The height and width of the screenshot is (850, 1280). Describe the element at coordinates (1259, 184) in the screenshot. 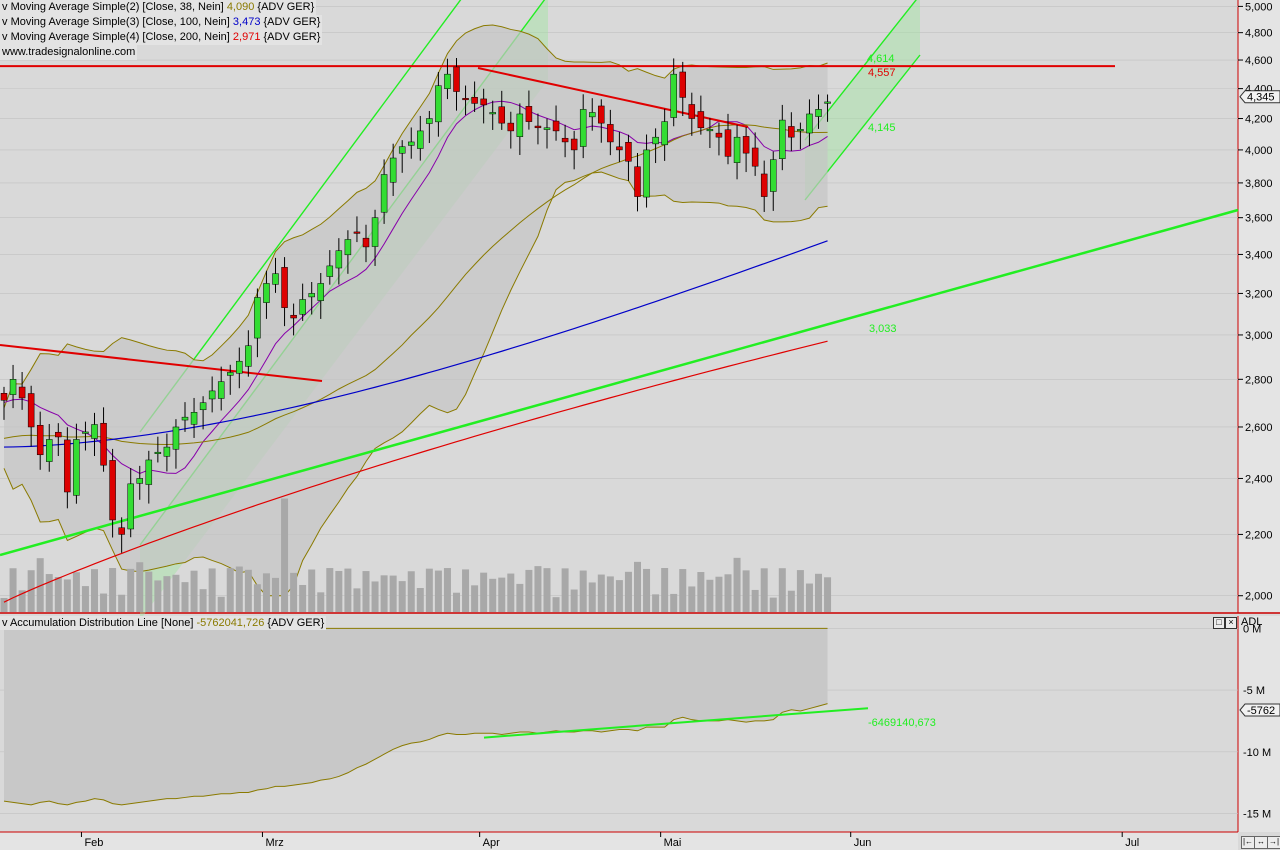

I see `price-tick-label: 3,800` at that location.